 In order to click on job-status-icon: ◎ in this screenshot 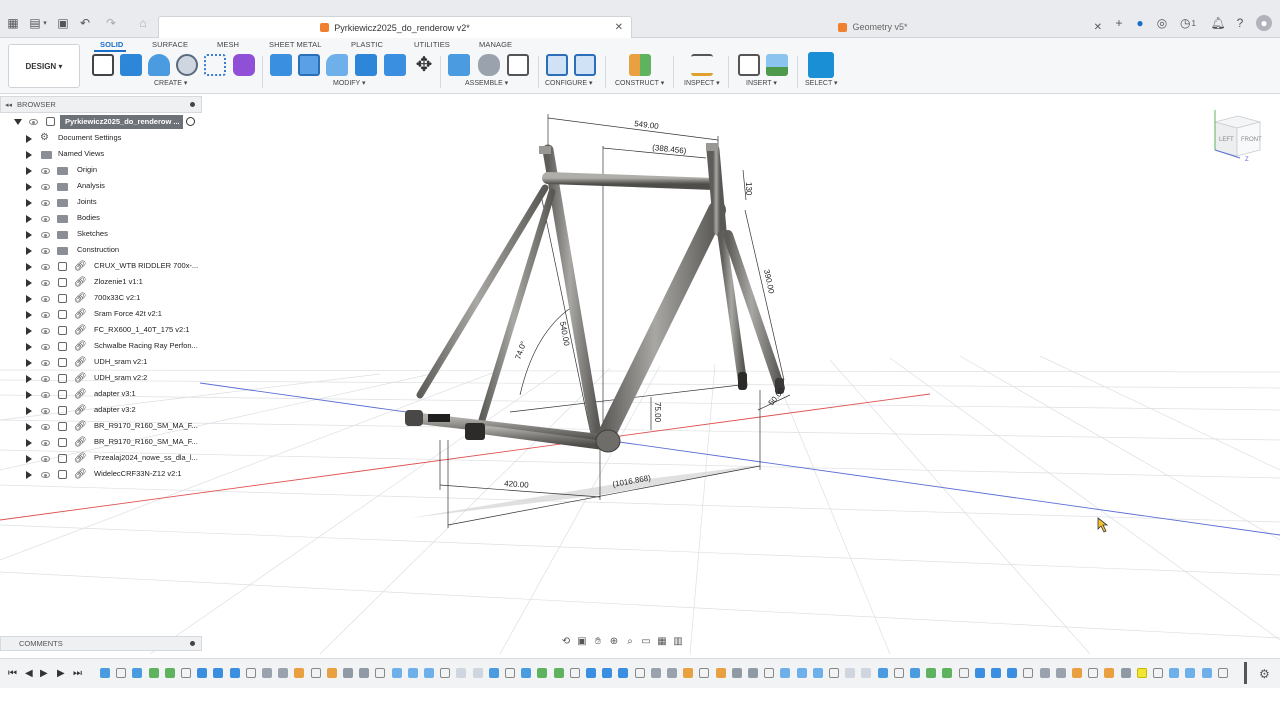, I will do `click(1162, 23)`.